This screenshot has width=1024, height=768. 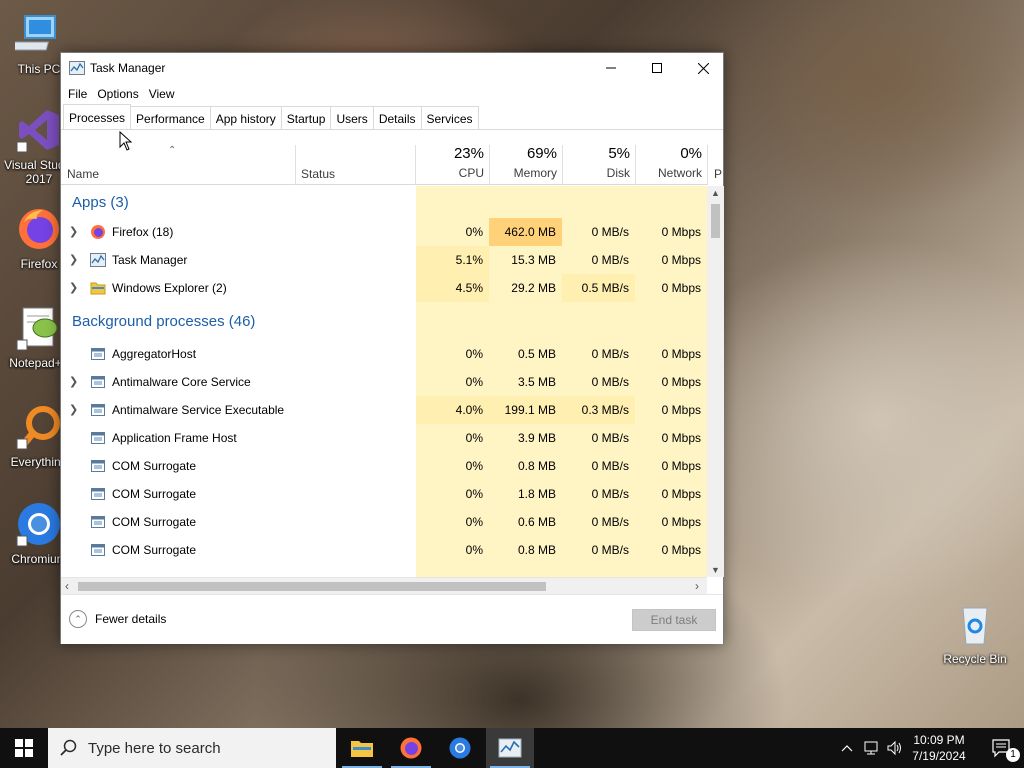 What do you see at coordinates (170, 117) in the screenshot?
I see `tab-performance: Performance` at bounding box center [170, 117].